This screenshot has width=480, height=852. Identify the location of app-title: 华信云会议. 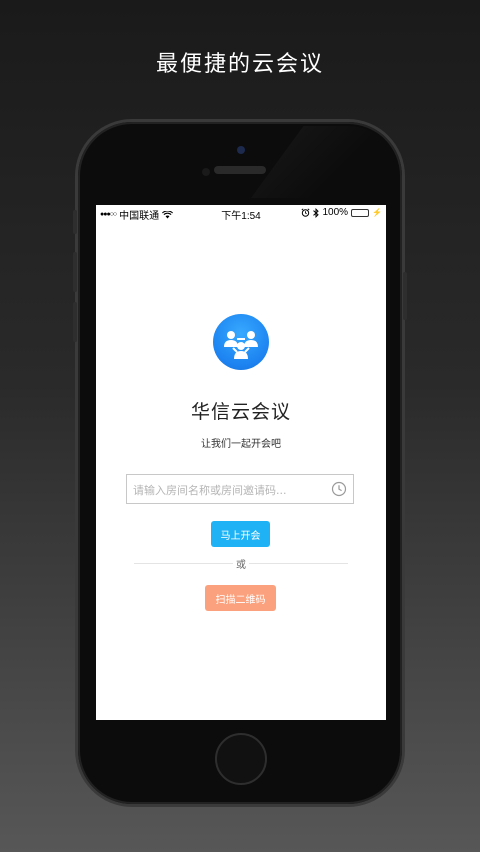
(240, 412).